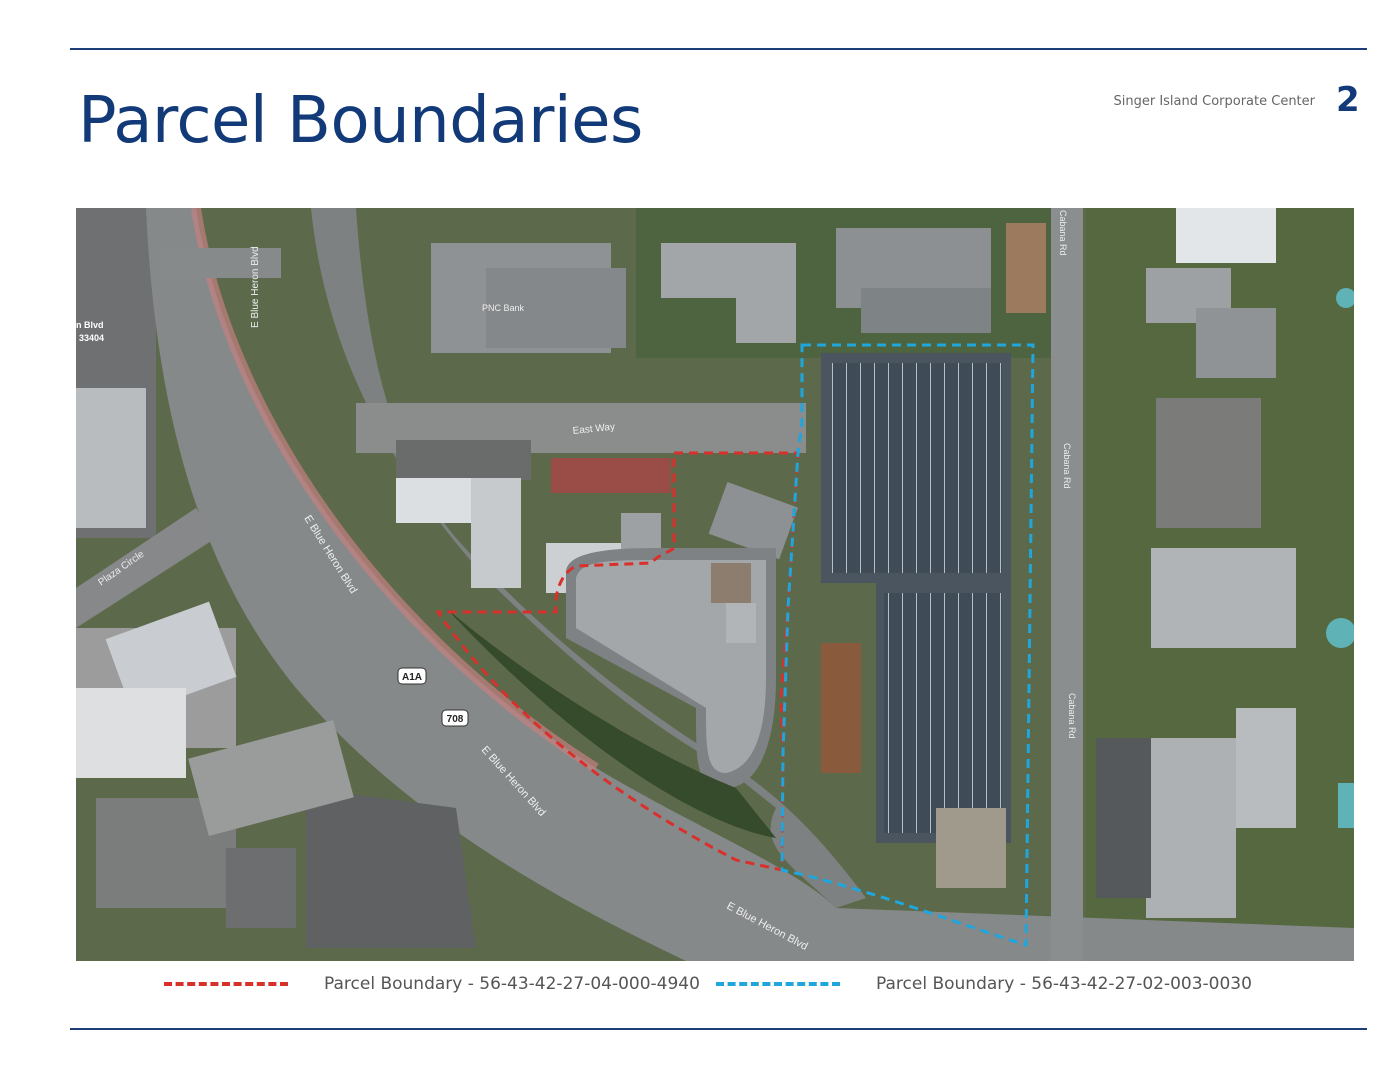 This screenshot has width=1398, height=1080. Describe the element at coordinates (1067, 584) in the screenshot. I see `cabana-road` at that location.